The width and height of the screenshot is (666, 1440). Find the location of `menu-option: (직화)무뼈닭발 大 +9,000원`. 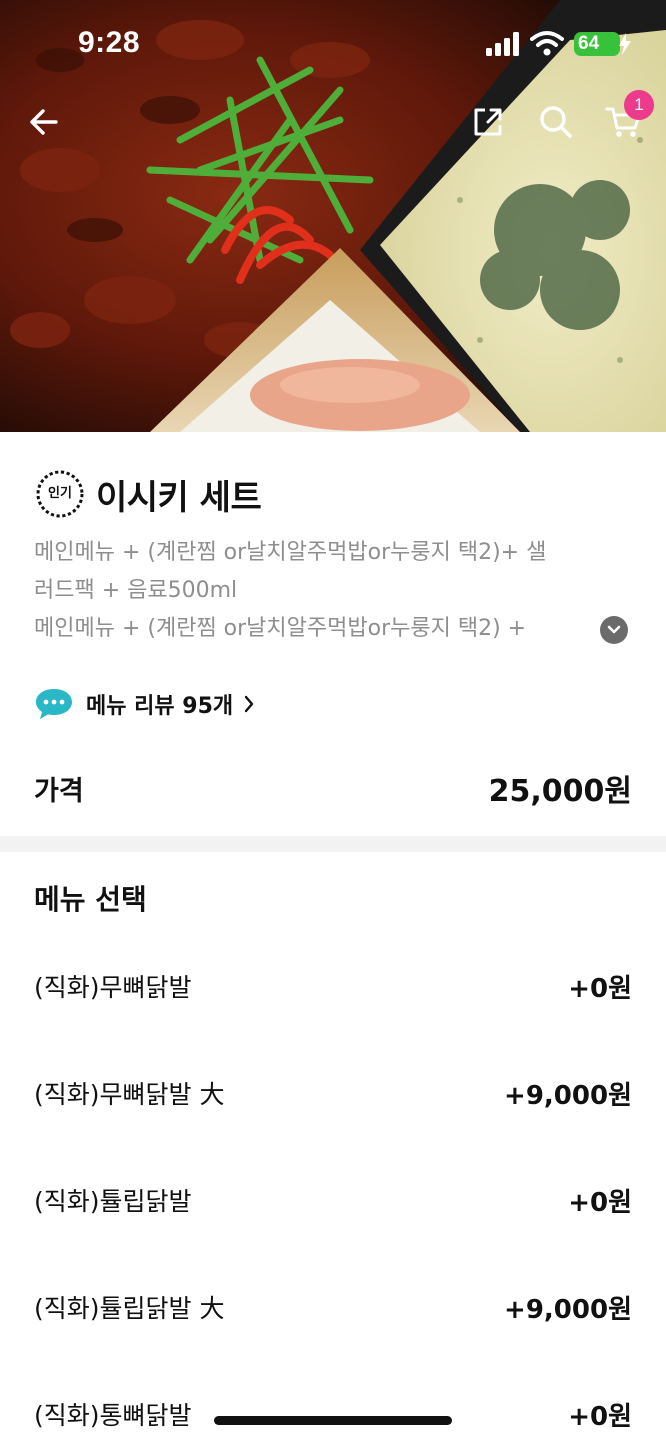

menu-option: (직화)무뼈닭발 大 +9,000원 is located at coordinates (333, 1093).